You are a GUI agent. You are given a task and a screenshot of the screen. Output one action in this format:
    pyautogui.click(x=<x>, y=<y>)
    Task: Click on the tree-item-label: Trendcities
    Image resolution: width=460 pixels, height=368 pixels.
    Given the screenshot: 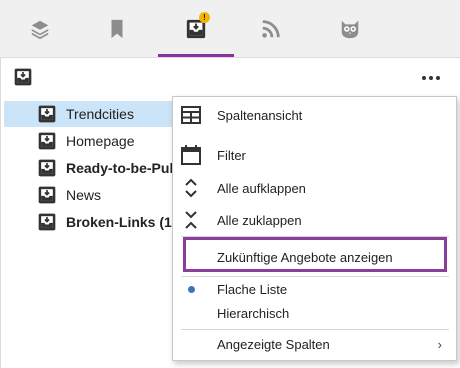 What is the action you would take?
    pyautogui.click(x=100, y=114)
    